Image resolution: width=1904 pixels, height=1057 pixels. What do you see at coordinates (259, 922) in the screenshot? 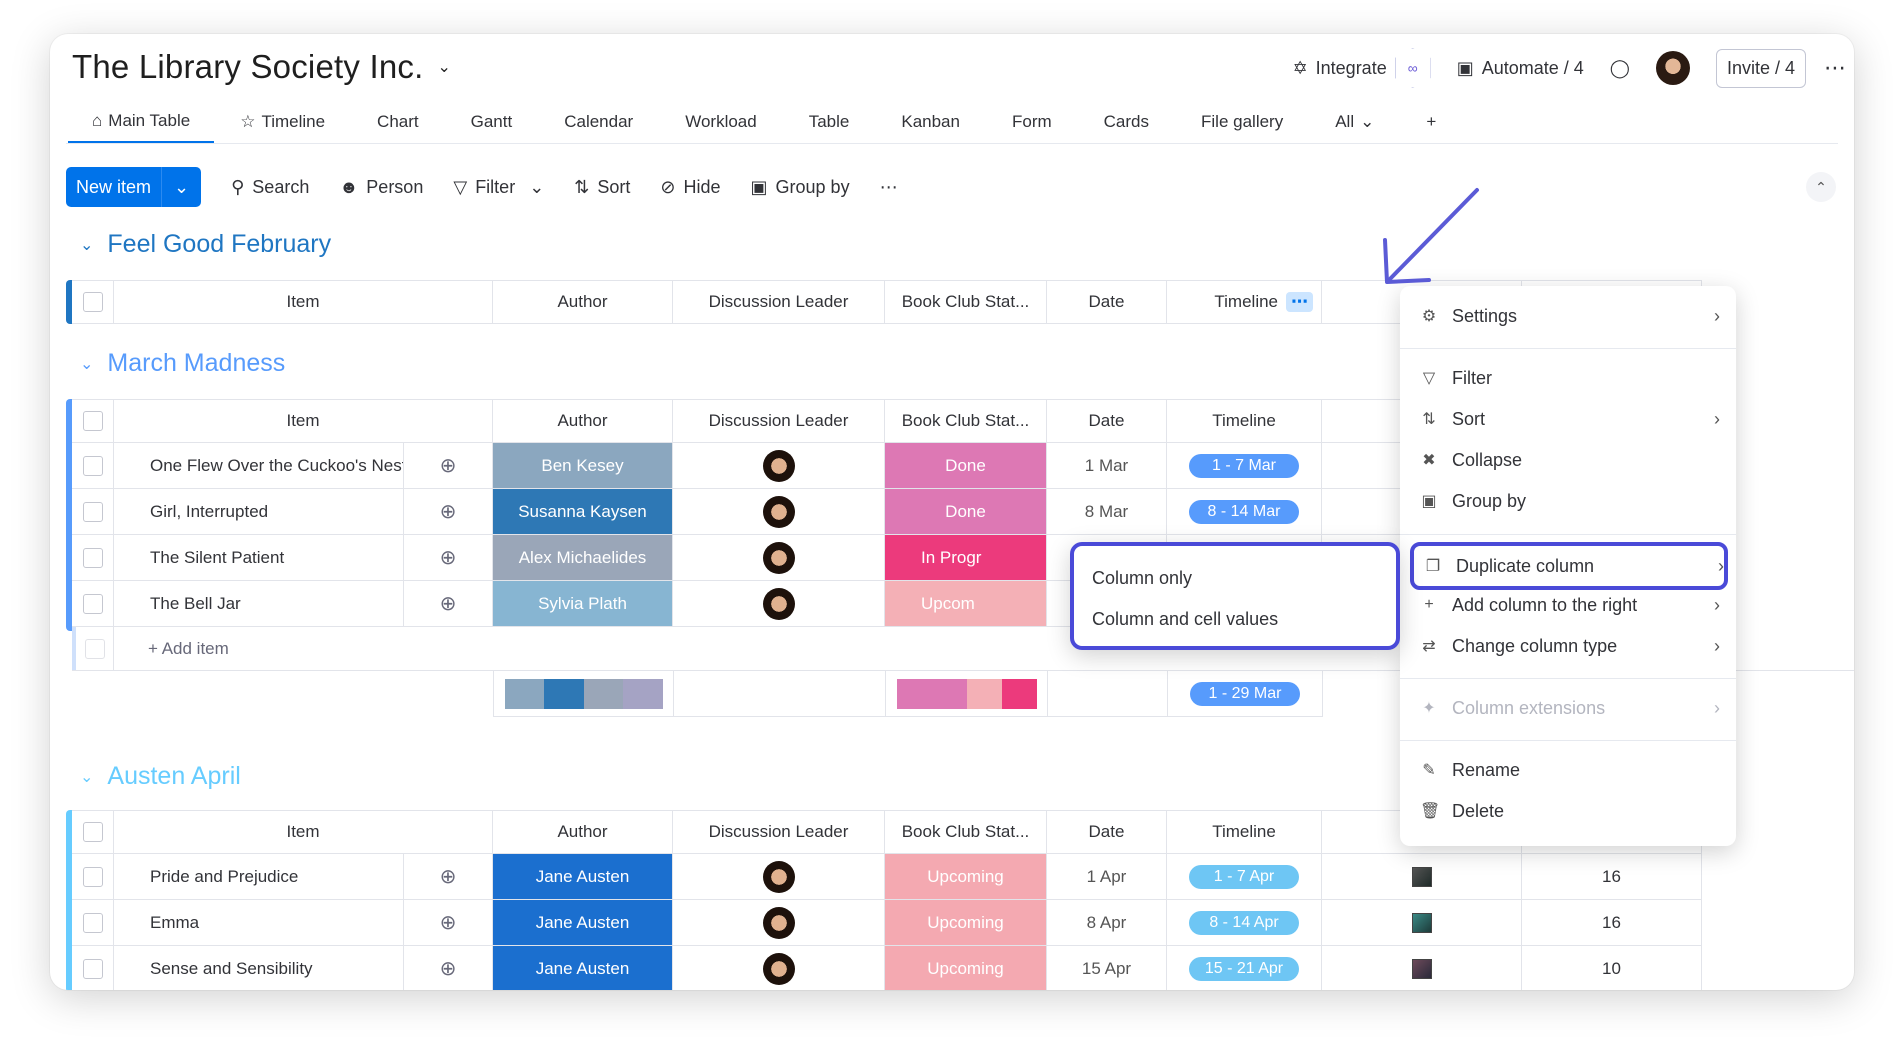
I see `item-name: Emma` at bounding box center [259, 922].